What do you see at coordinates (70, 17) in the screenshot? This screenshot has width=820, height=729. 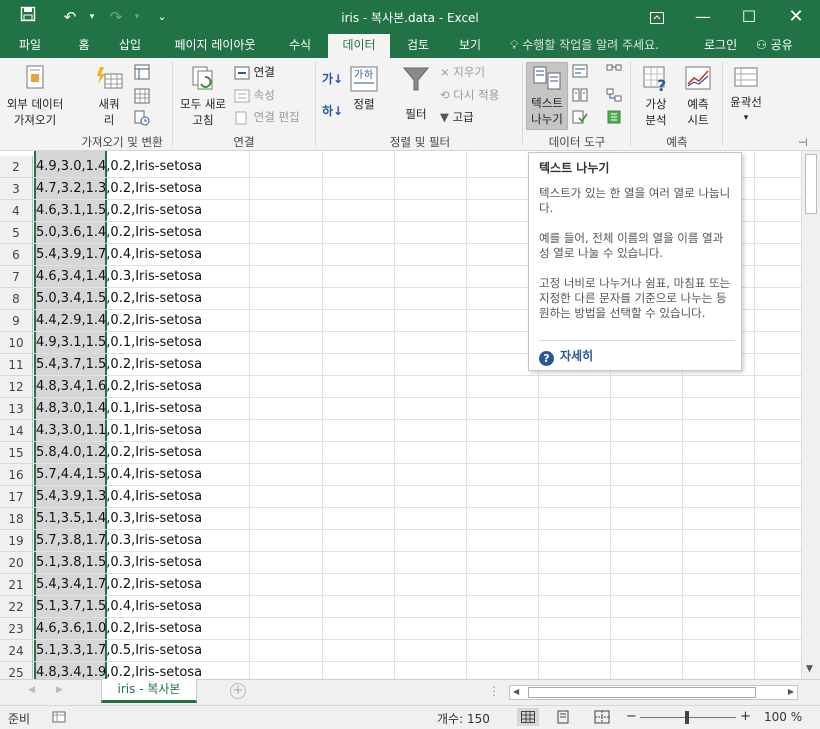 I see `undo-icon: ↶` at bounding box center [70, 17].